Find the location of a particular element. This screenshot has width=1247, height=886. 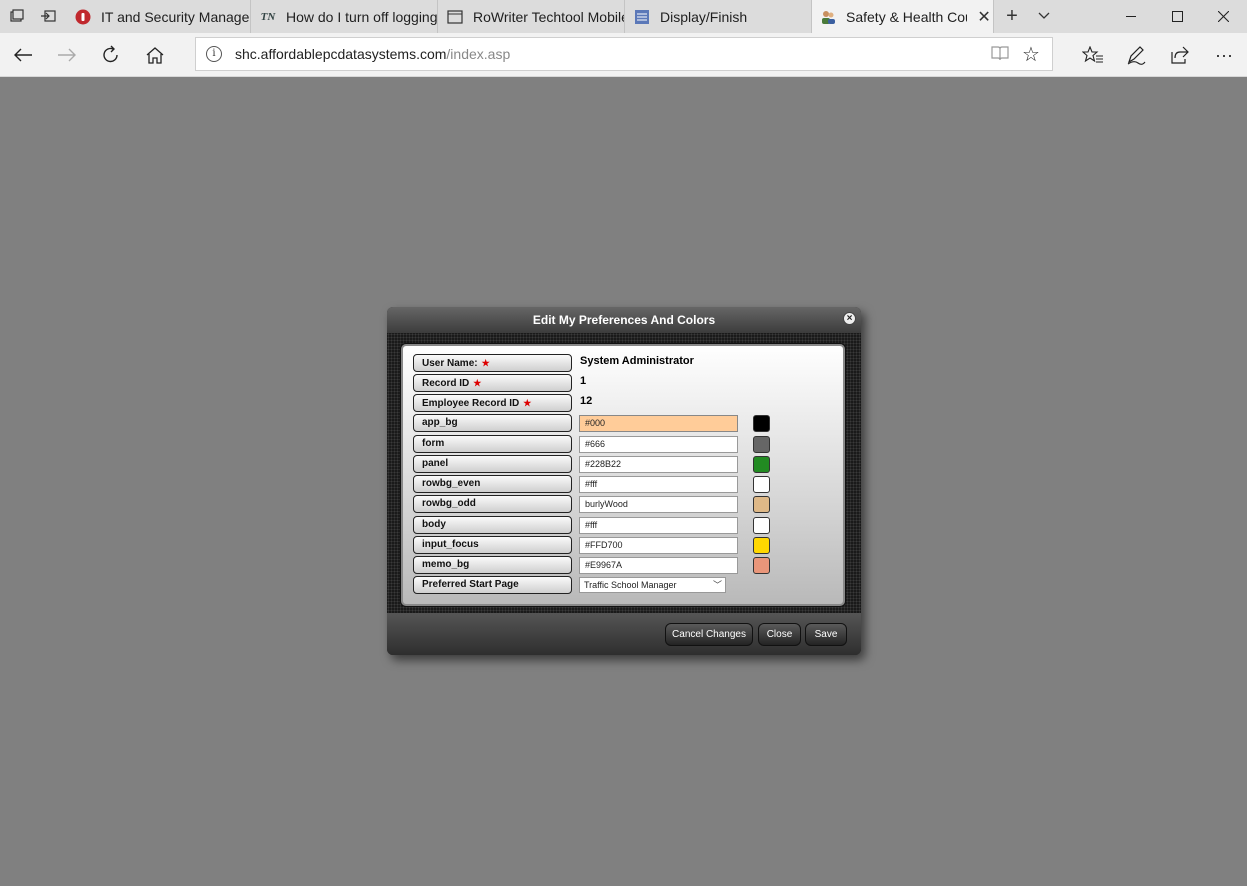

tab-it-security-manager: IT and Security Manager is located at coordinates (159, 16).